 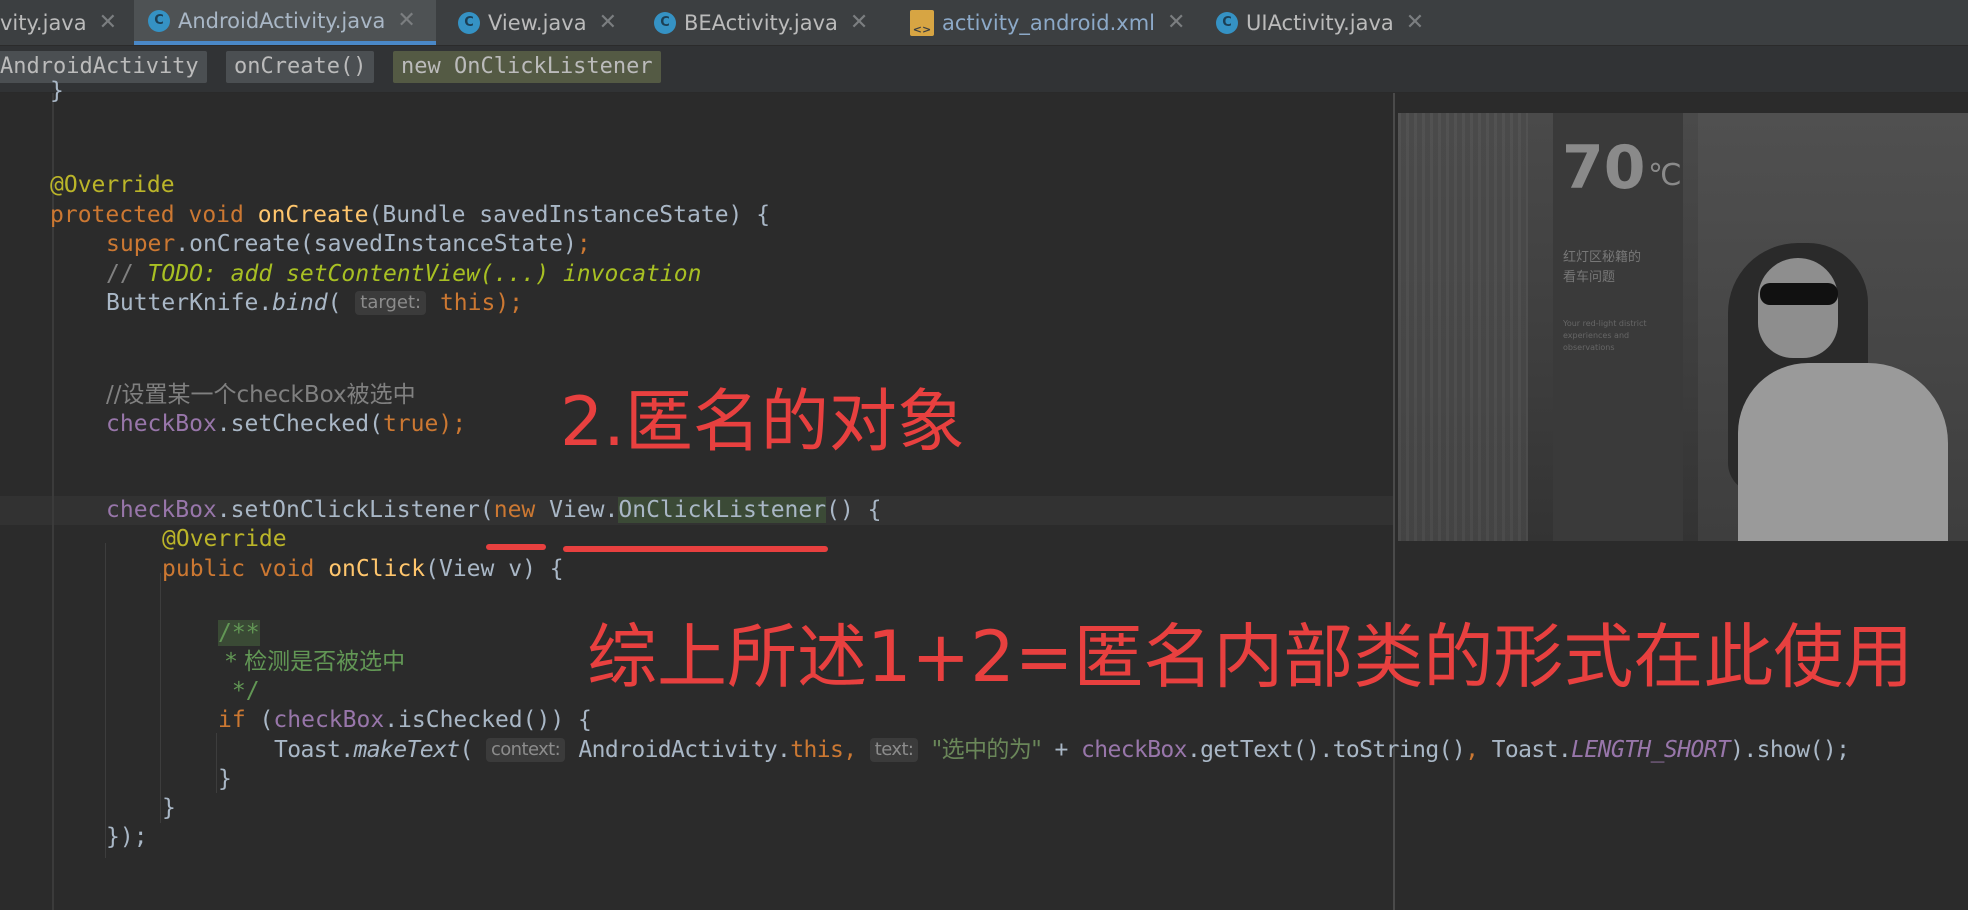 What do you see at coordinates (1320, 22) in the screenshot?
I see `tab-label: UIActivity.java` at bounding box center [1320, 22].